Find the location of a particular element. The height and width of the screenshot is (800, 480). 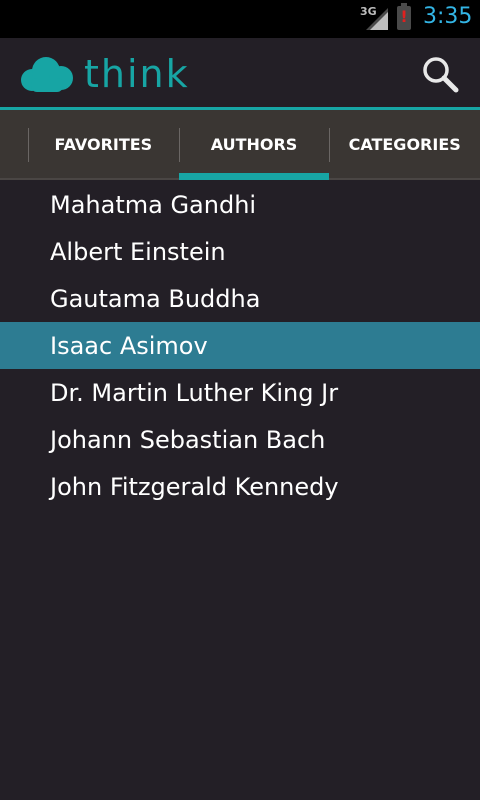

list-item: Gautama Buddha is located at coordinates (240, 298).